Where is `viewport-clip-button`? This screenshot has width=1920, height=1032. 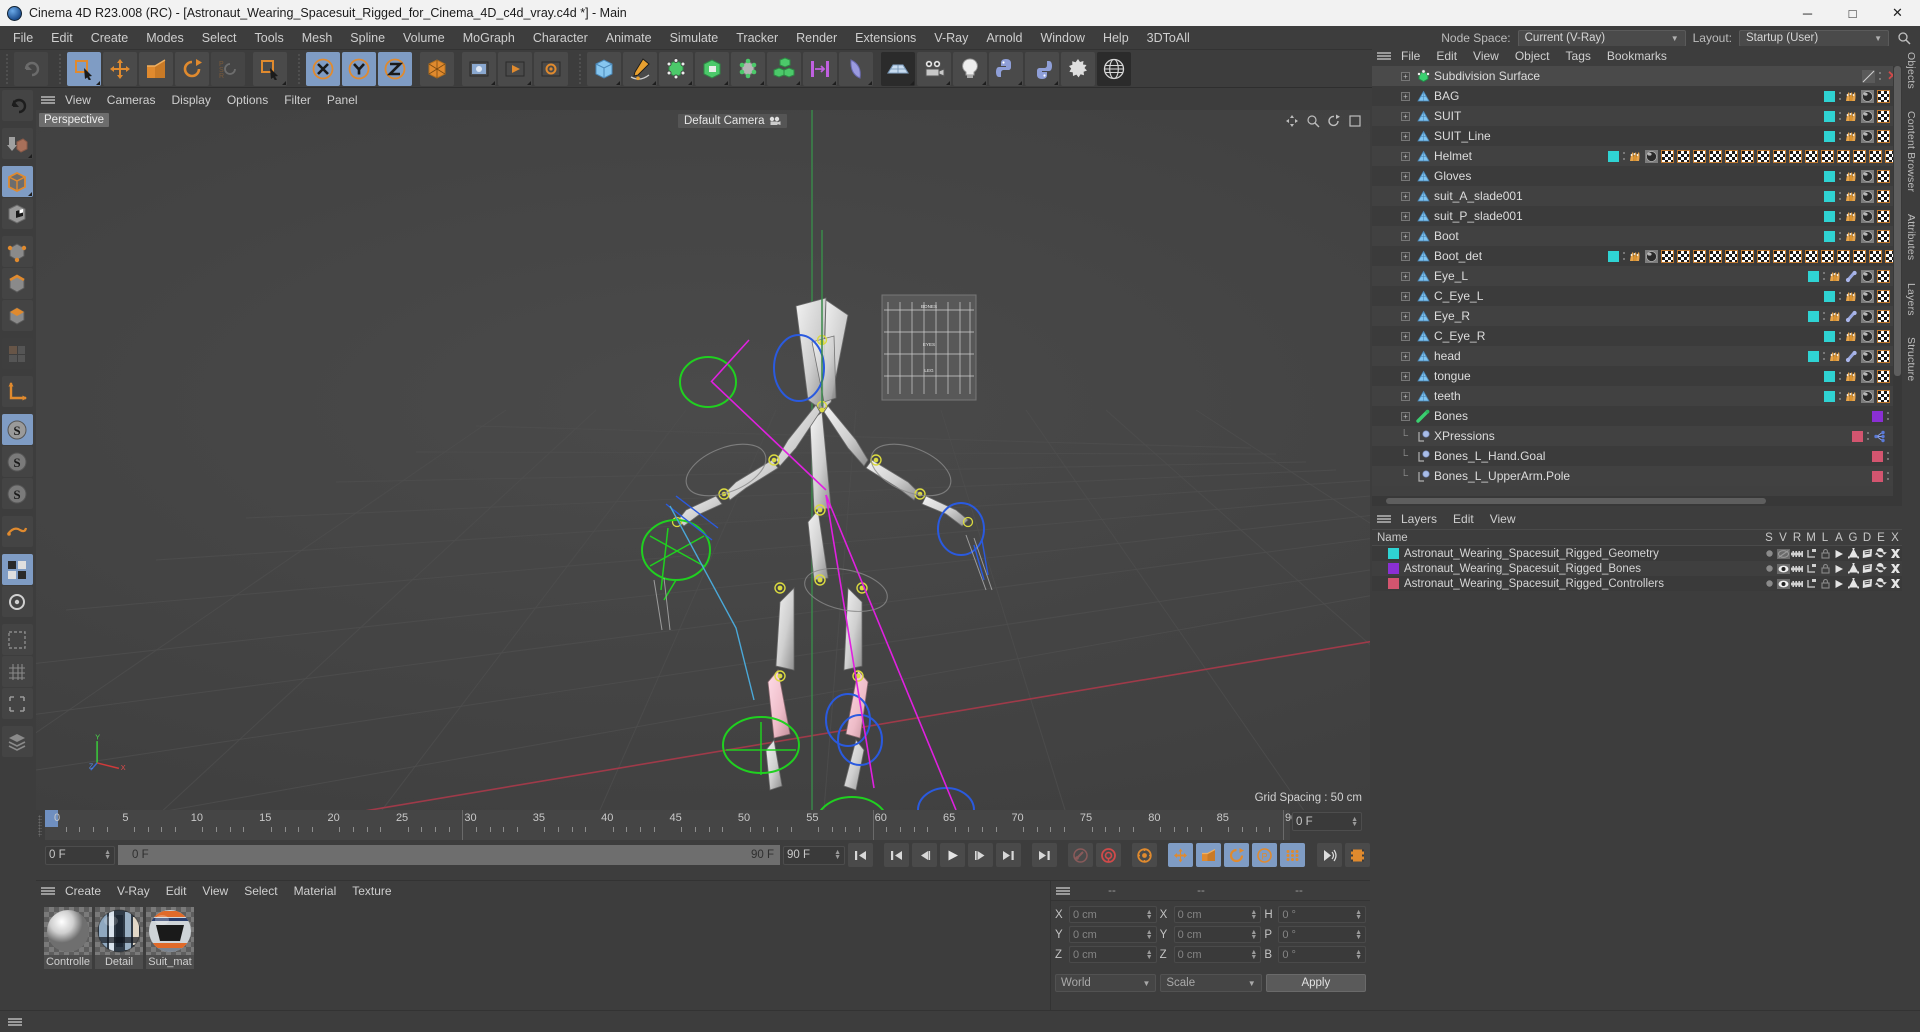
viewport-clip-button is located at coordinates (17, 639).